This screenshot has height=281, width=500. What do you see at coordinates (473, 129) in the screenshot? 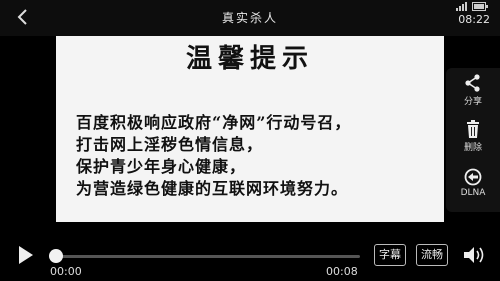
I see `trash-icon` at bounding box center [473, 129].